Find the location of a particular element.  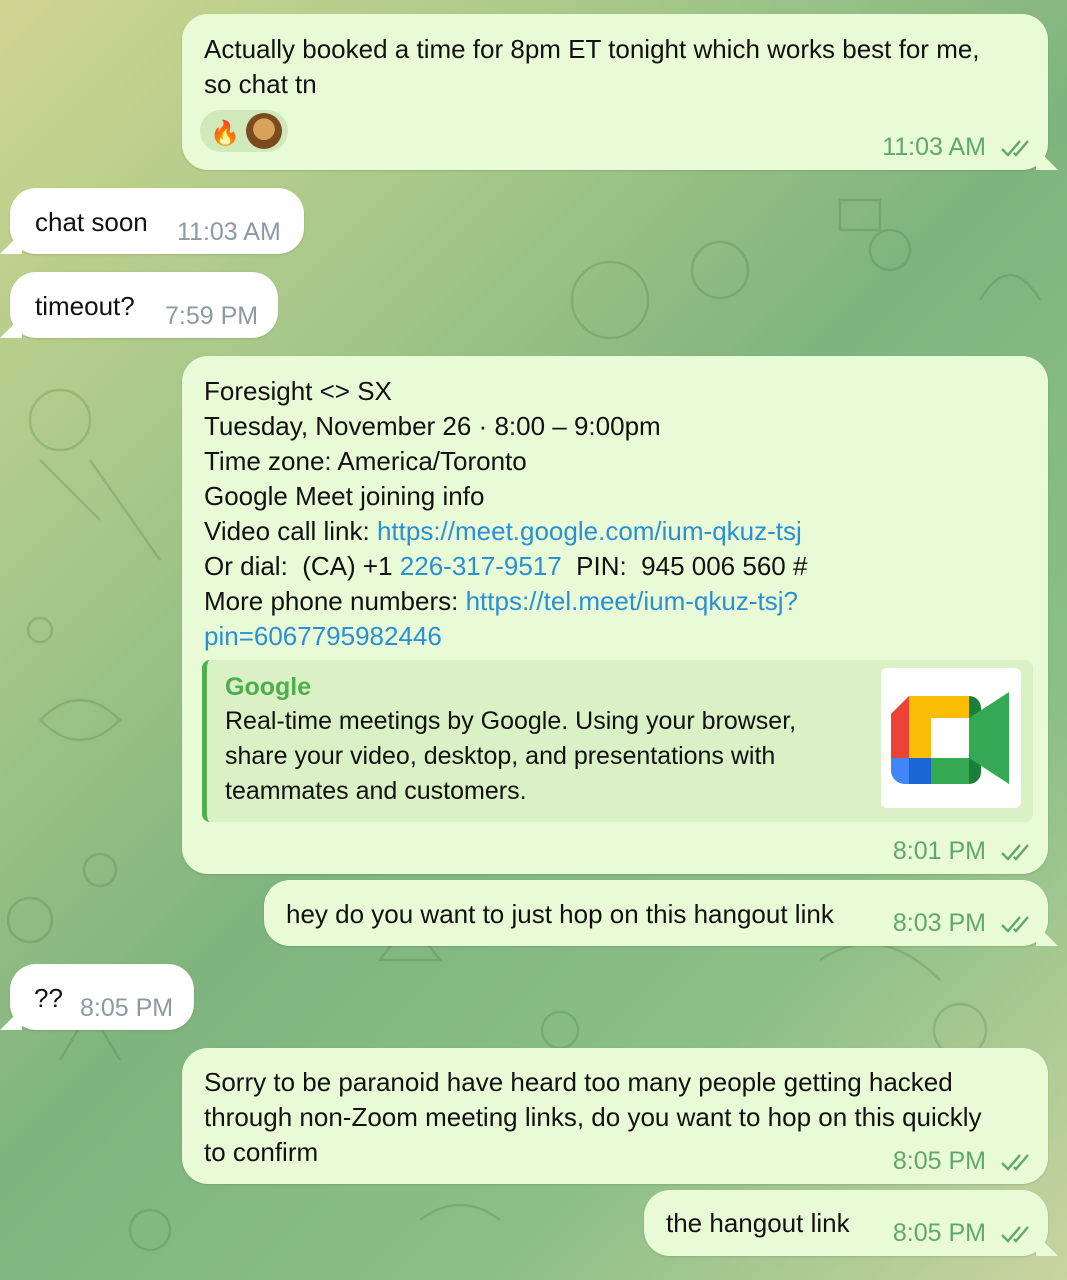

incoming-message: chat soon 11:03 AM is located at coordinates (152, 221).